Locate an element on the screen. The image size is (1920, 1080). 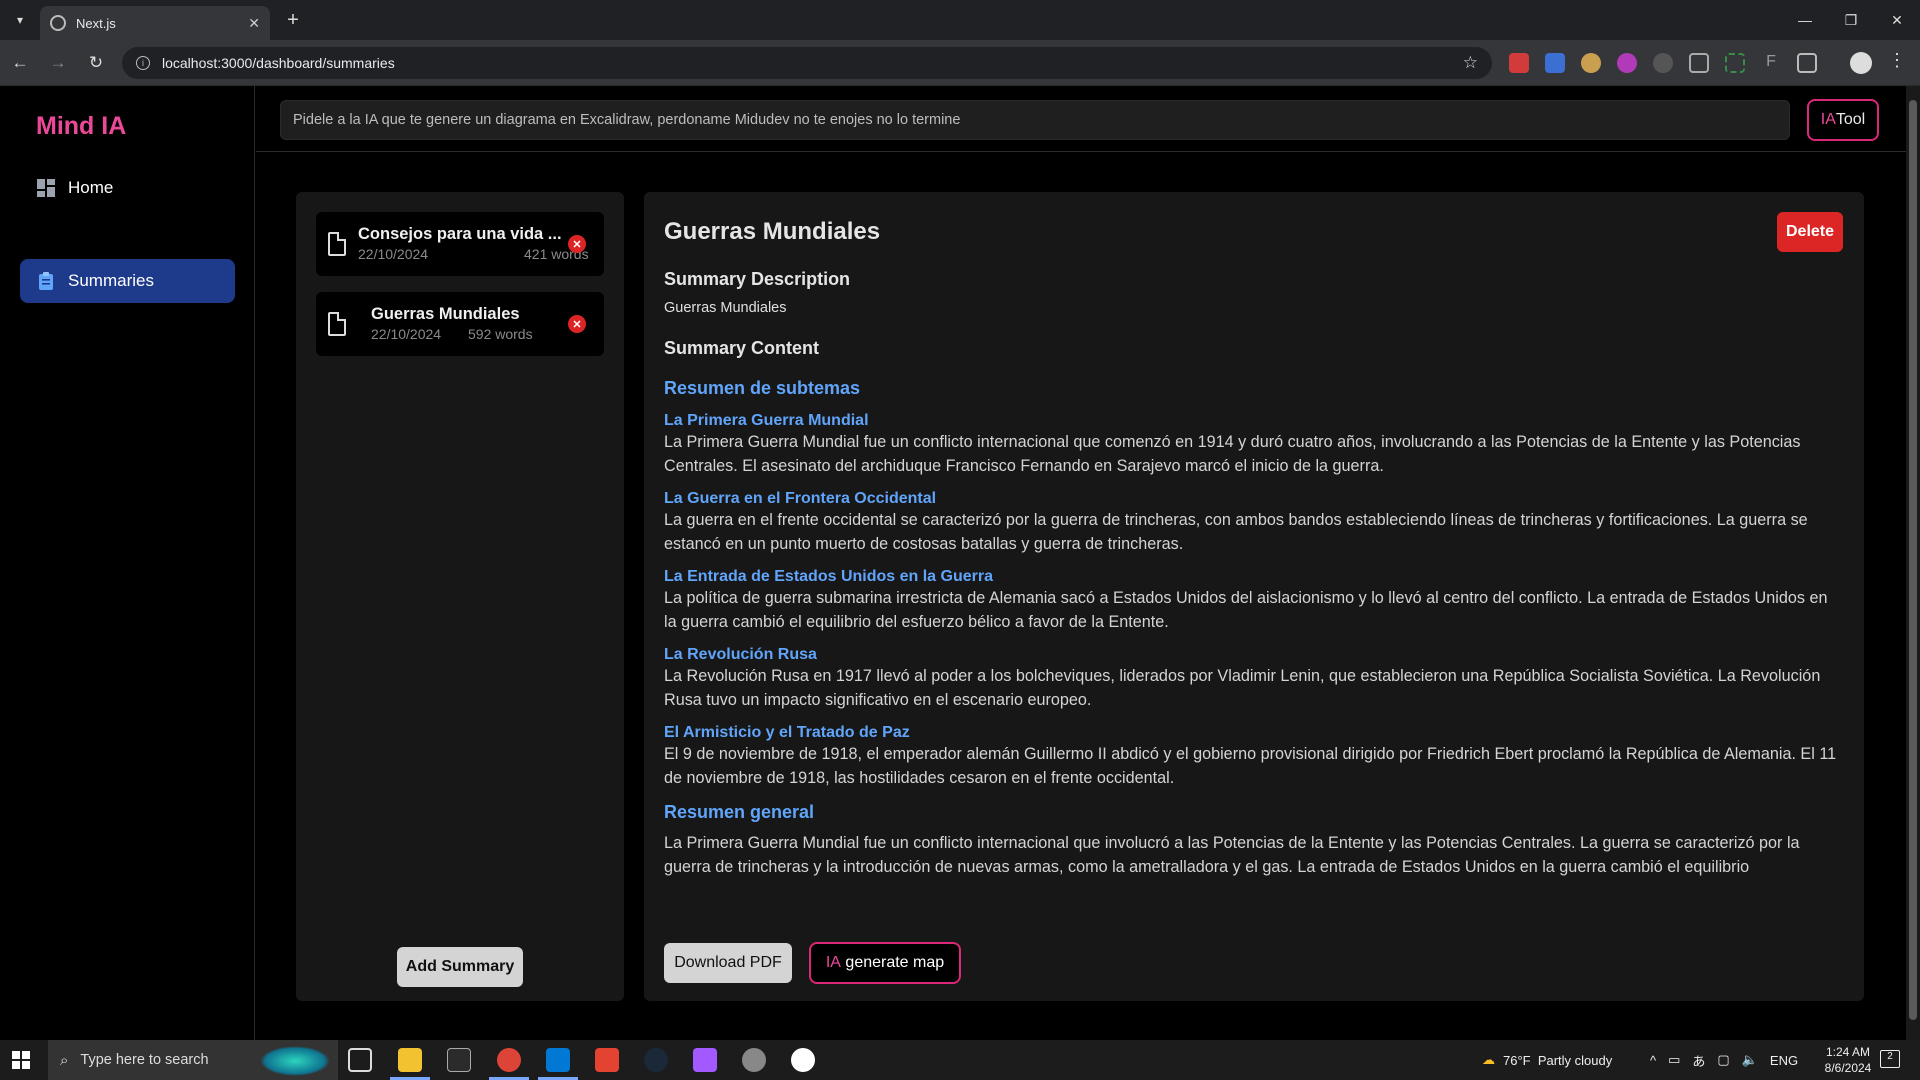
minimize-button: — is located at coordinates (1805, 20).